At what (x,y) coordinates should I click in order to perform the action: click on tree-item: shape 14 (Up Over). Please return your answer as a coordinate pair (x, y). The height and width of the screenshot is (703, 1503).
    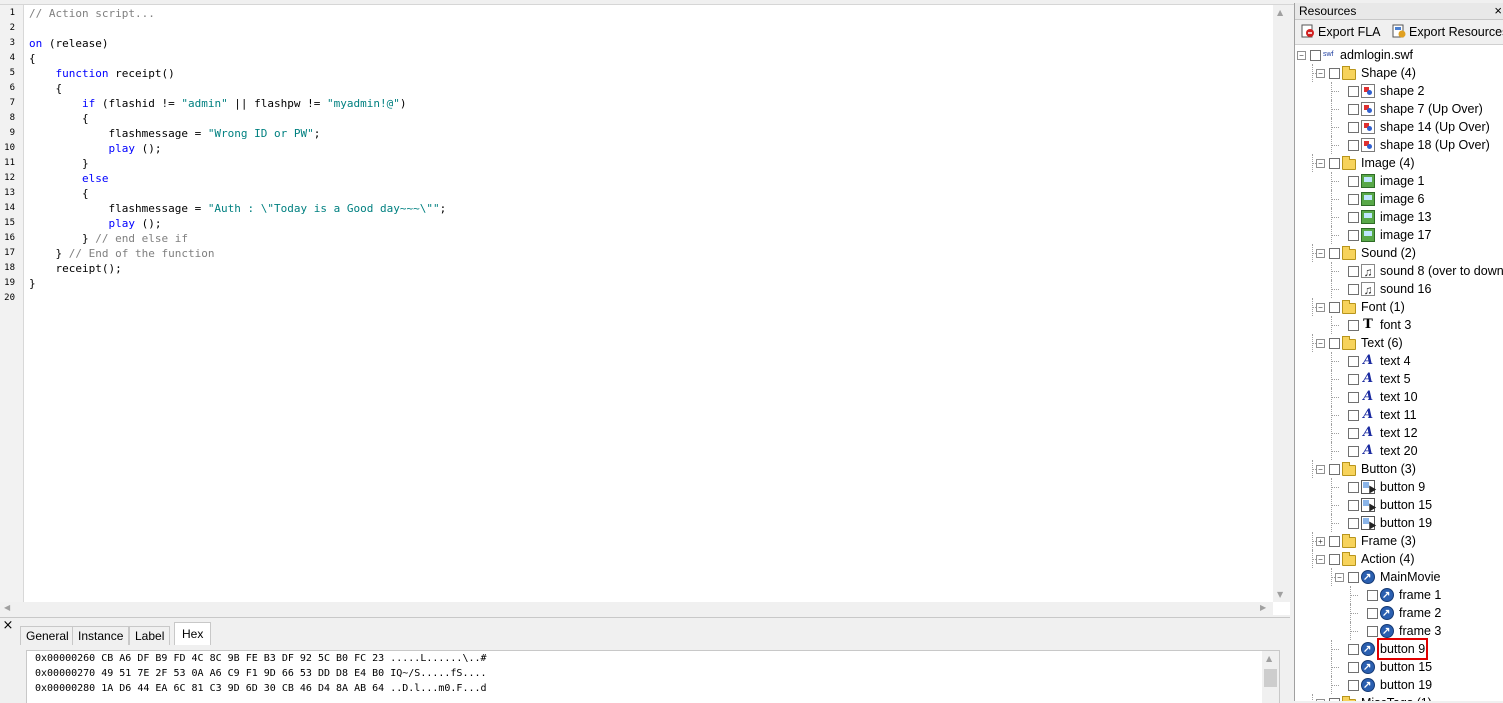
    Looking at the image, I should click on (1399, 127).